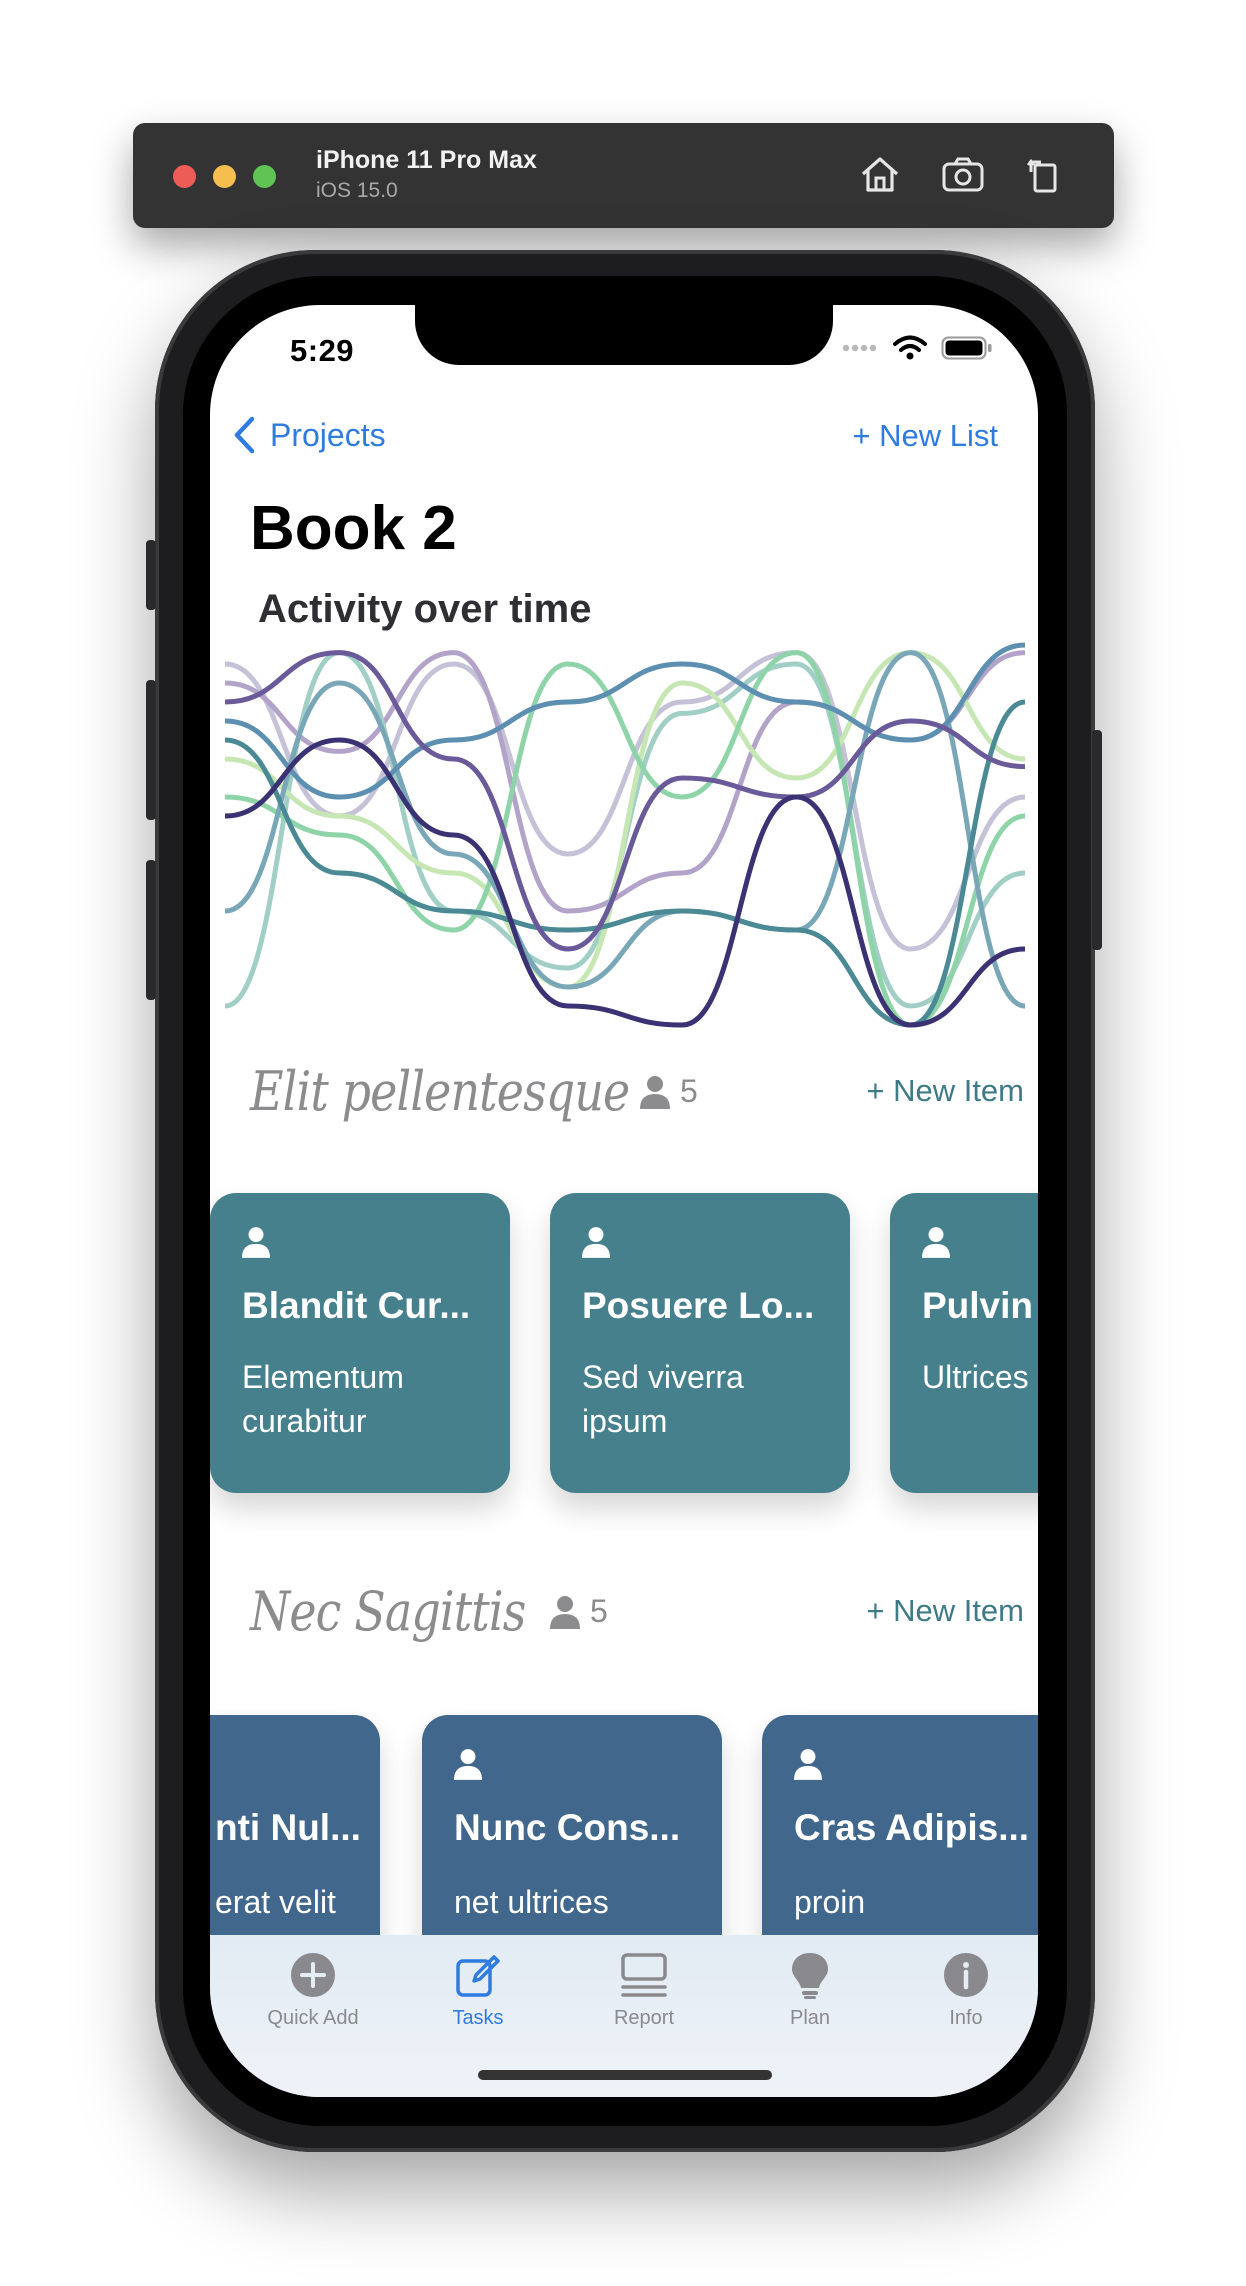 The height and width of the screenshot is (2286, 1246). I want to click on mute-switch, so click(151, 575).